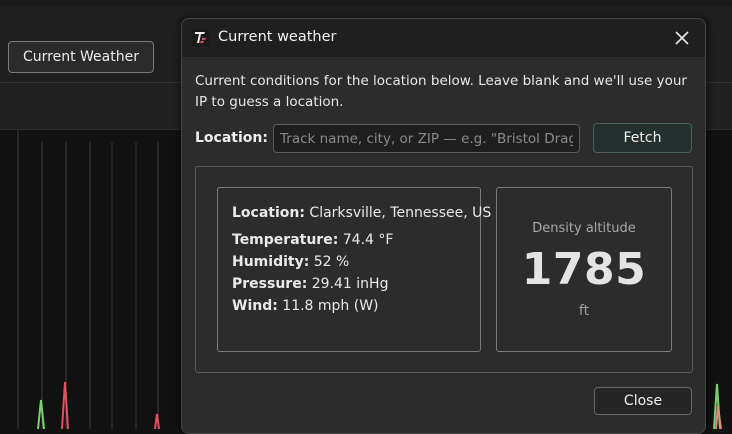  Describe the element at coordinates (584, 228) in the screenshot. I see `density-altitude-label: Density altitude` at that location.